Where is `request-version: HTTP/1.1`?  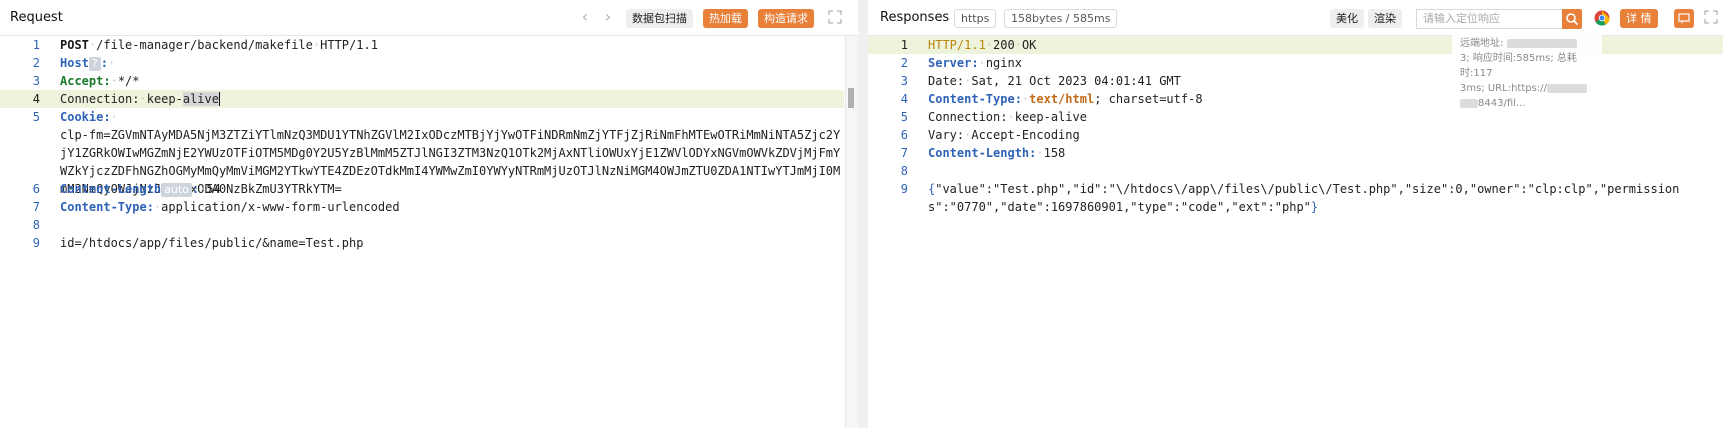
request-version: HTTP/1.1 is located at coordinates (349, 45).